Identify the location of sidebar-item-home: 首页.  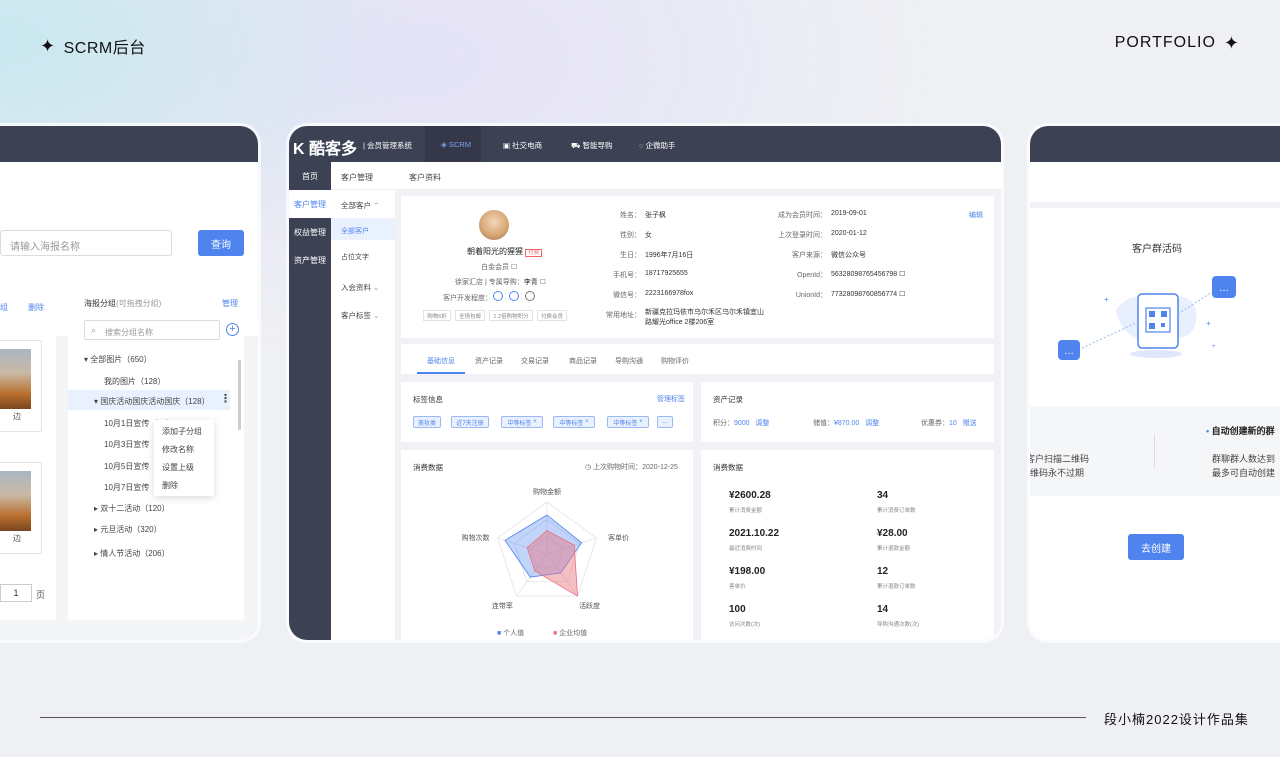
(310, 176).